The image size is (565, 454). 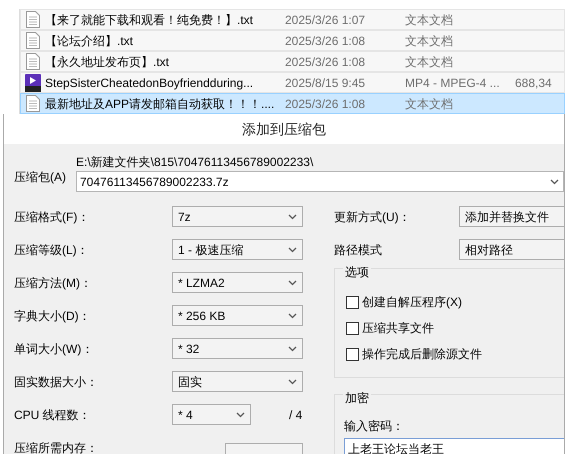 What do you see at coordinates (398, 328) in the screenshot?
I see `checkbox-label: 压缩共享文件` at bounding box center [398, 328].